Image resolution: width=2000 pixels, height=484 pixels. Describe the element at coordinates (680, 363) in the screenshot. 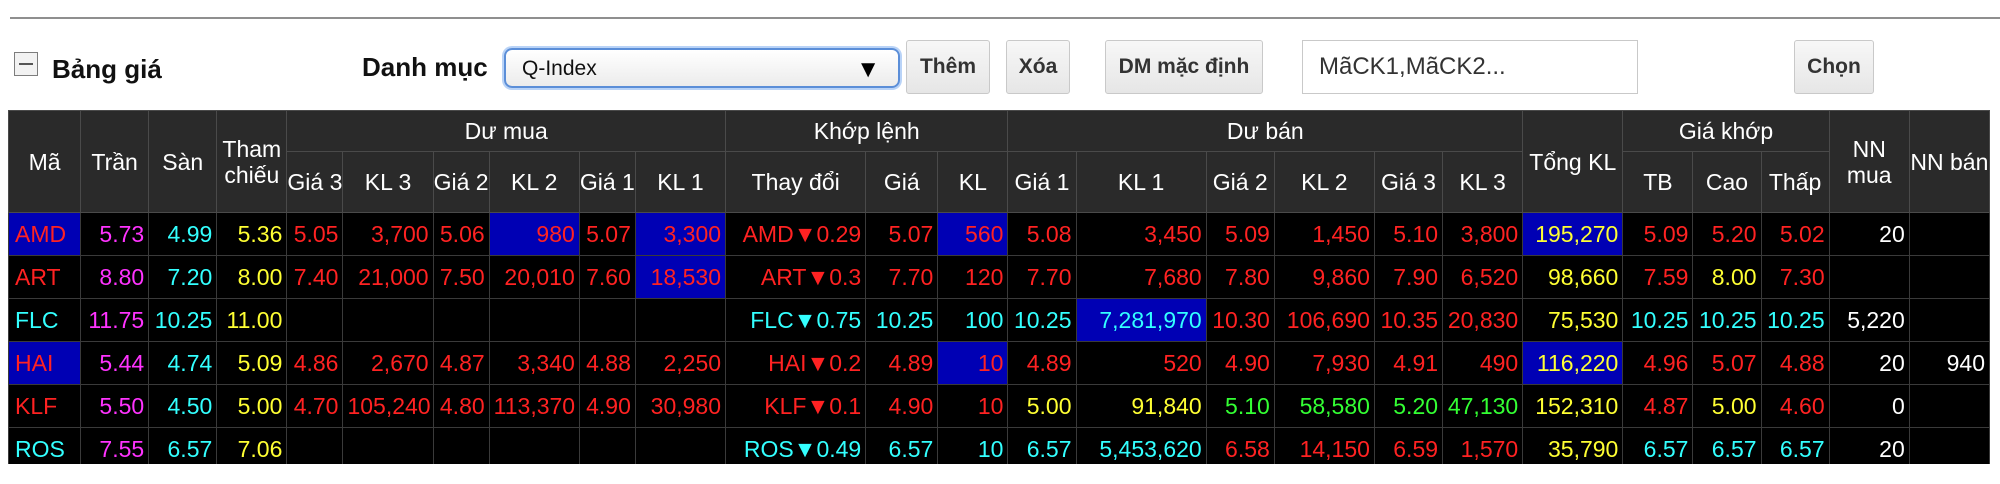

I see `cell-buy-vol1: 2,250` at that location.